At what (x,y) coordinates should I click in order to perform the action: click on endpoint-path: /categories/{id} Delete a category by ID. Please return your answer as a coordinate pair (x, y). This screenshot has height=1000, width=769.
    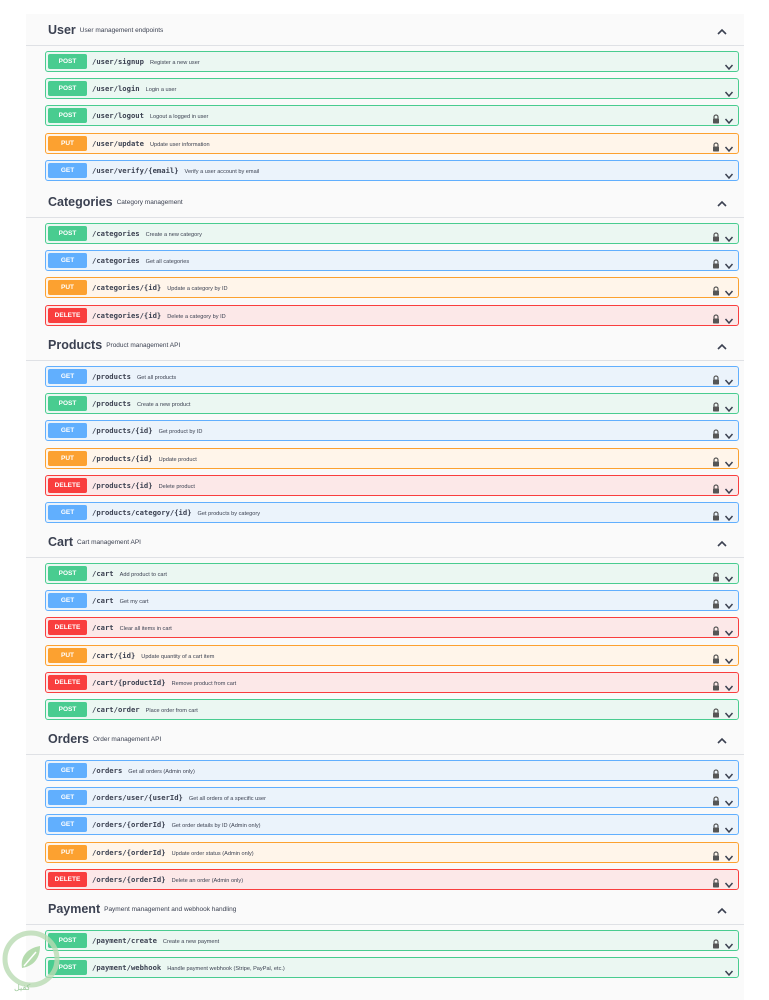
    Looking at the image, I should click on (159, 315).